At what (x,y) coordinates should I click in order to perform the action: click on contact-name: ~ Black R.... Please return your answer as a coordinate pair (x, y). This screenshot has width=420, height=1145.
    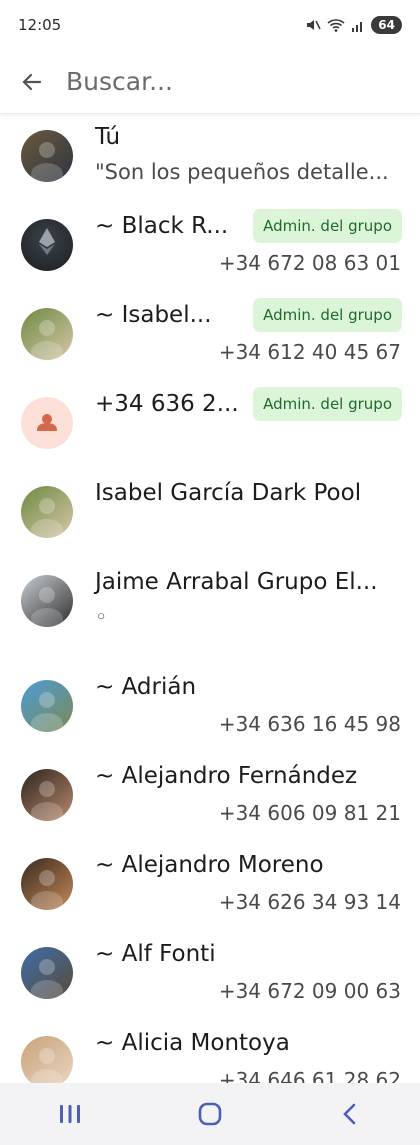
    Looking at the image, I should click on (162, 226).